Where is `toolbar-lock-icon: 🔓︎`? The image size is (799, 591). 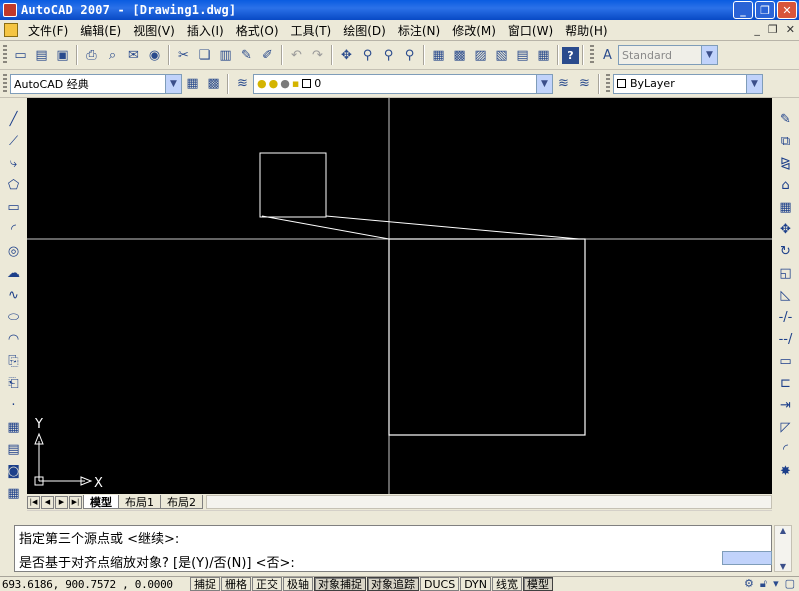
toolbar-lock-icon: 🔓︎ is located at coordinates (763, 584).